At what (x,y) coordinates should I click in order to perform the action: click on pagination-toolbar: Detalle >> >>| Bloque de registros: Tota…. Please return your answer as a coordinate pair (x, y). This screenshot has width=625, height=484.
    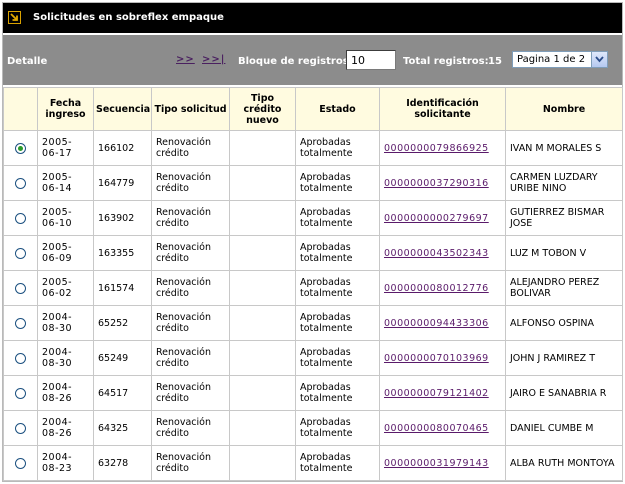
    Looking at the image, I should click on (312, 60).